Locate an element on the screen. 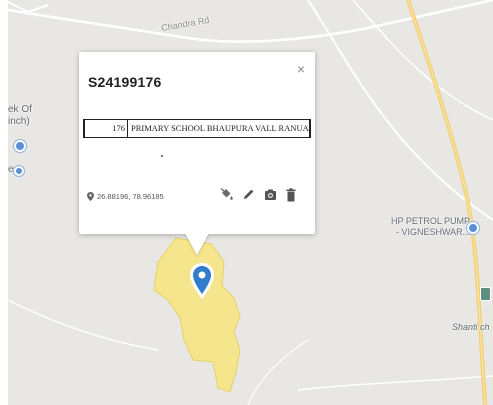 The height and width of the screenshot is (405, 493). pencil-icon is located at coordinates (248, 194).